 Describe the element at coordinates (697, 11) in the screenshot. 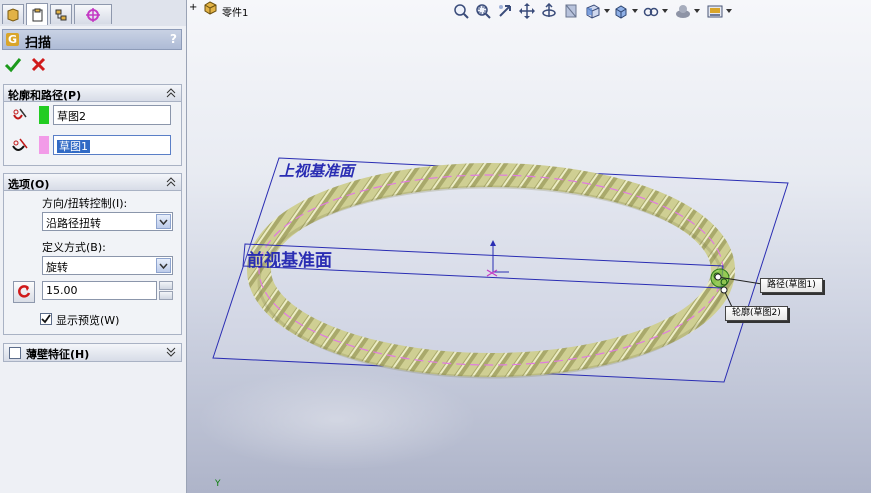

I see `edit-appearance-dropdown` at that location.